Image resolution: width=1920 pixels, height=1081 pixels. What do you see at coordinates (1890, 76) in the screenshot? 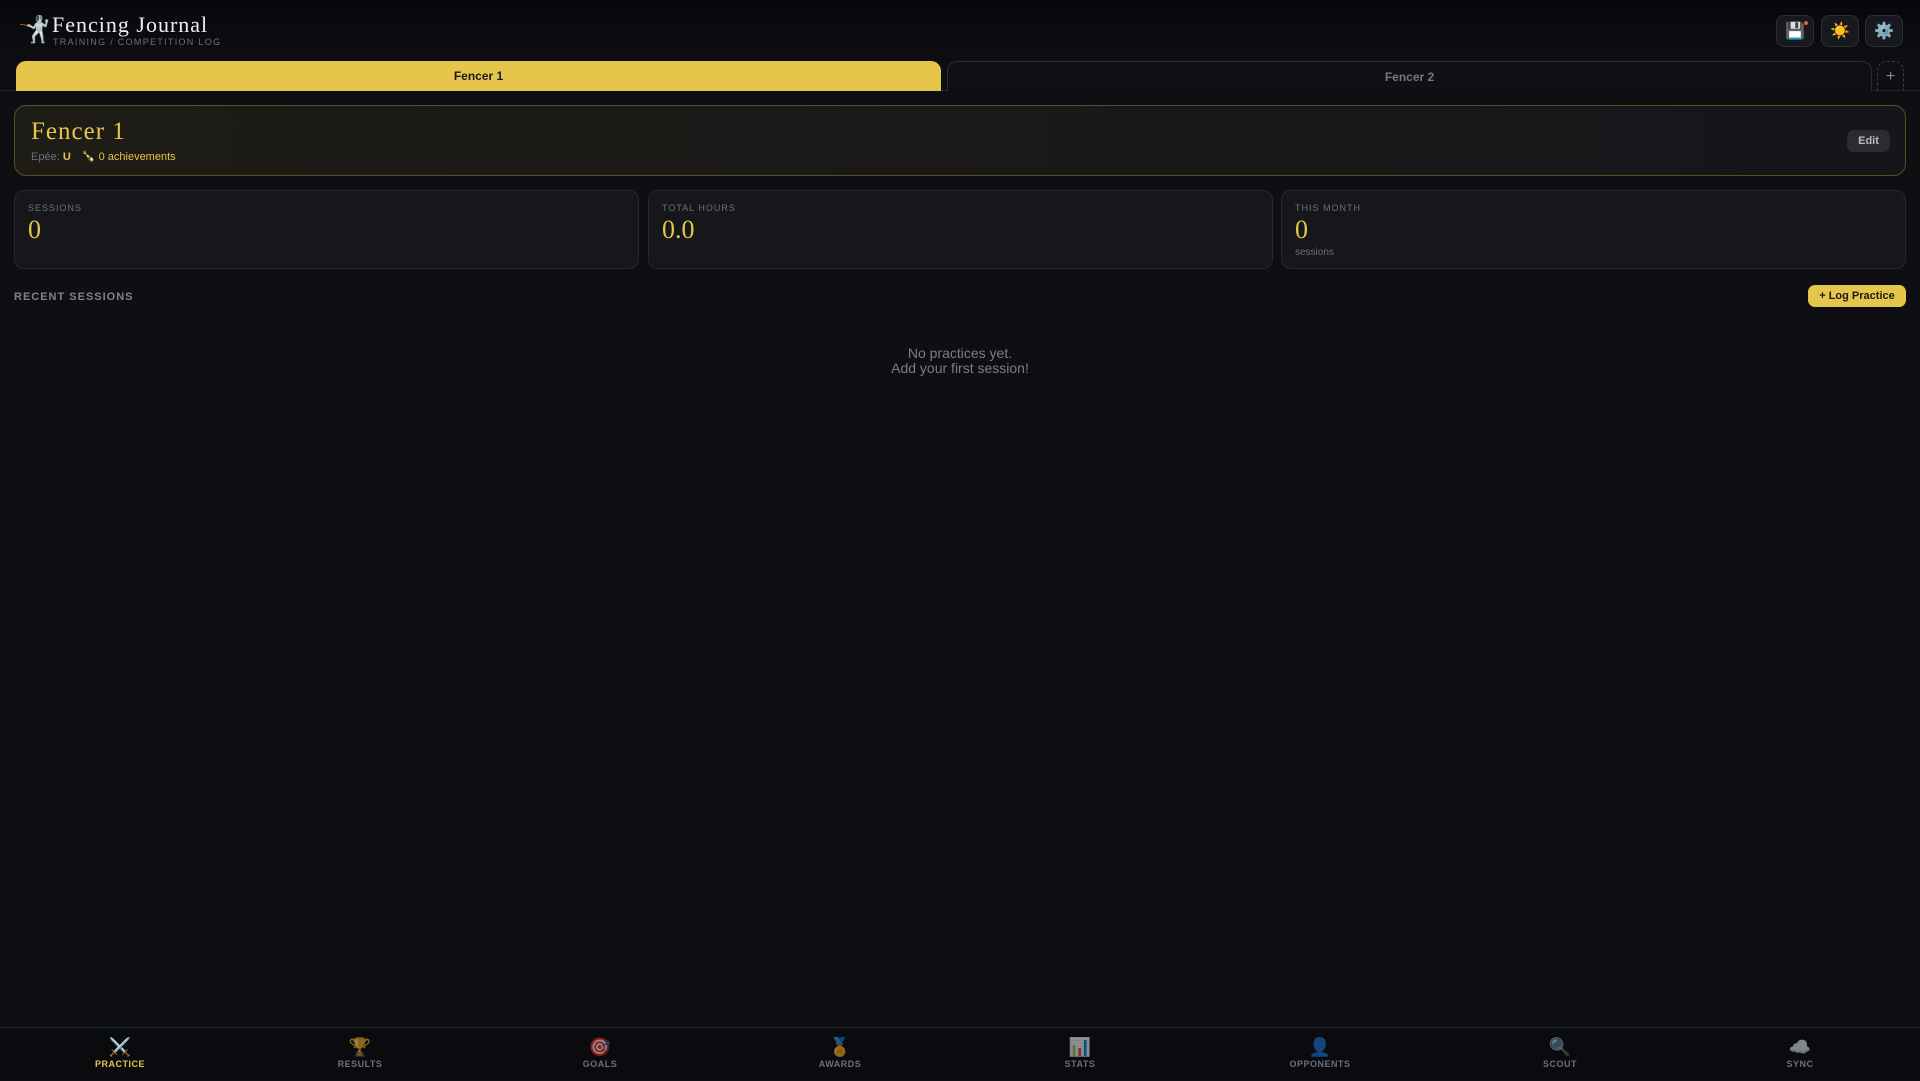
I see `add-fencer-tab: +` at bounding box center [1890, 76].